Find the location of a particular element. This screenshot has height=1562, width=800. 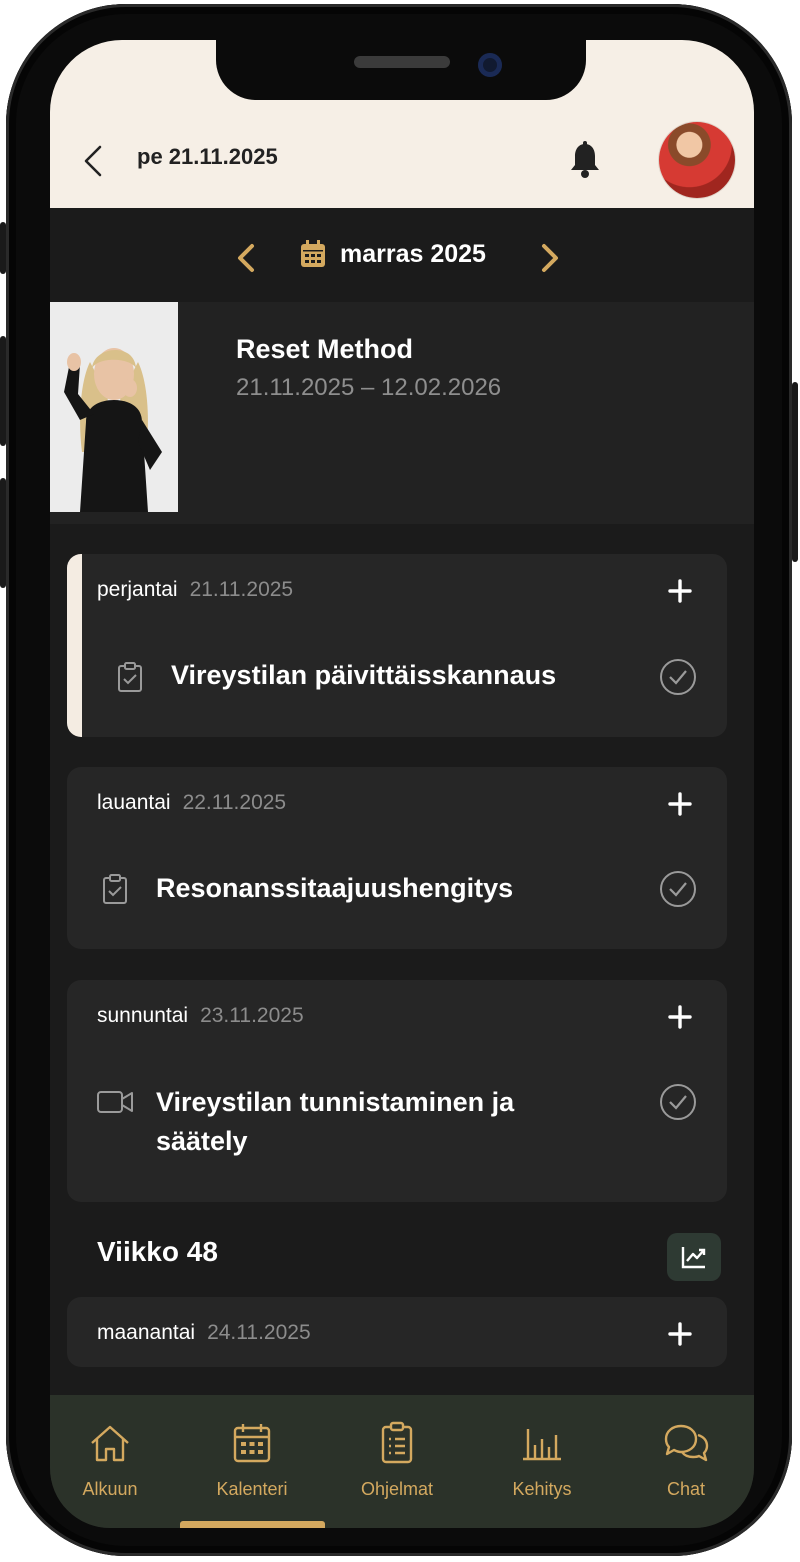

tab-calendar: Kalenteri is located at coordinates (252, 1461).